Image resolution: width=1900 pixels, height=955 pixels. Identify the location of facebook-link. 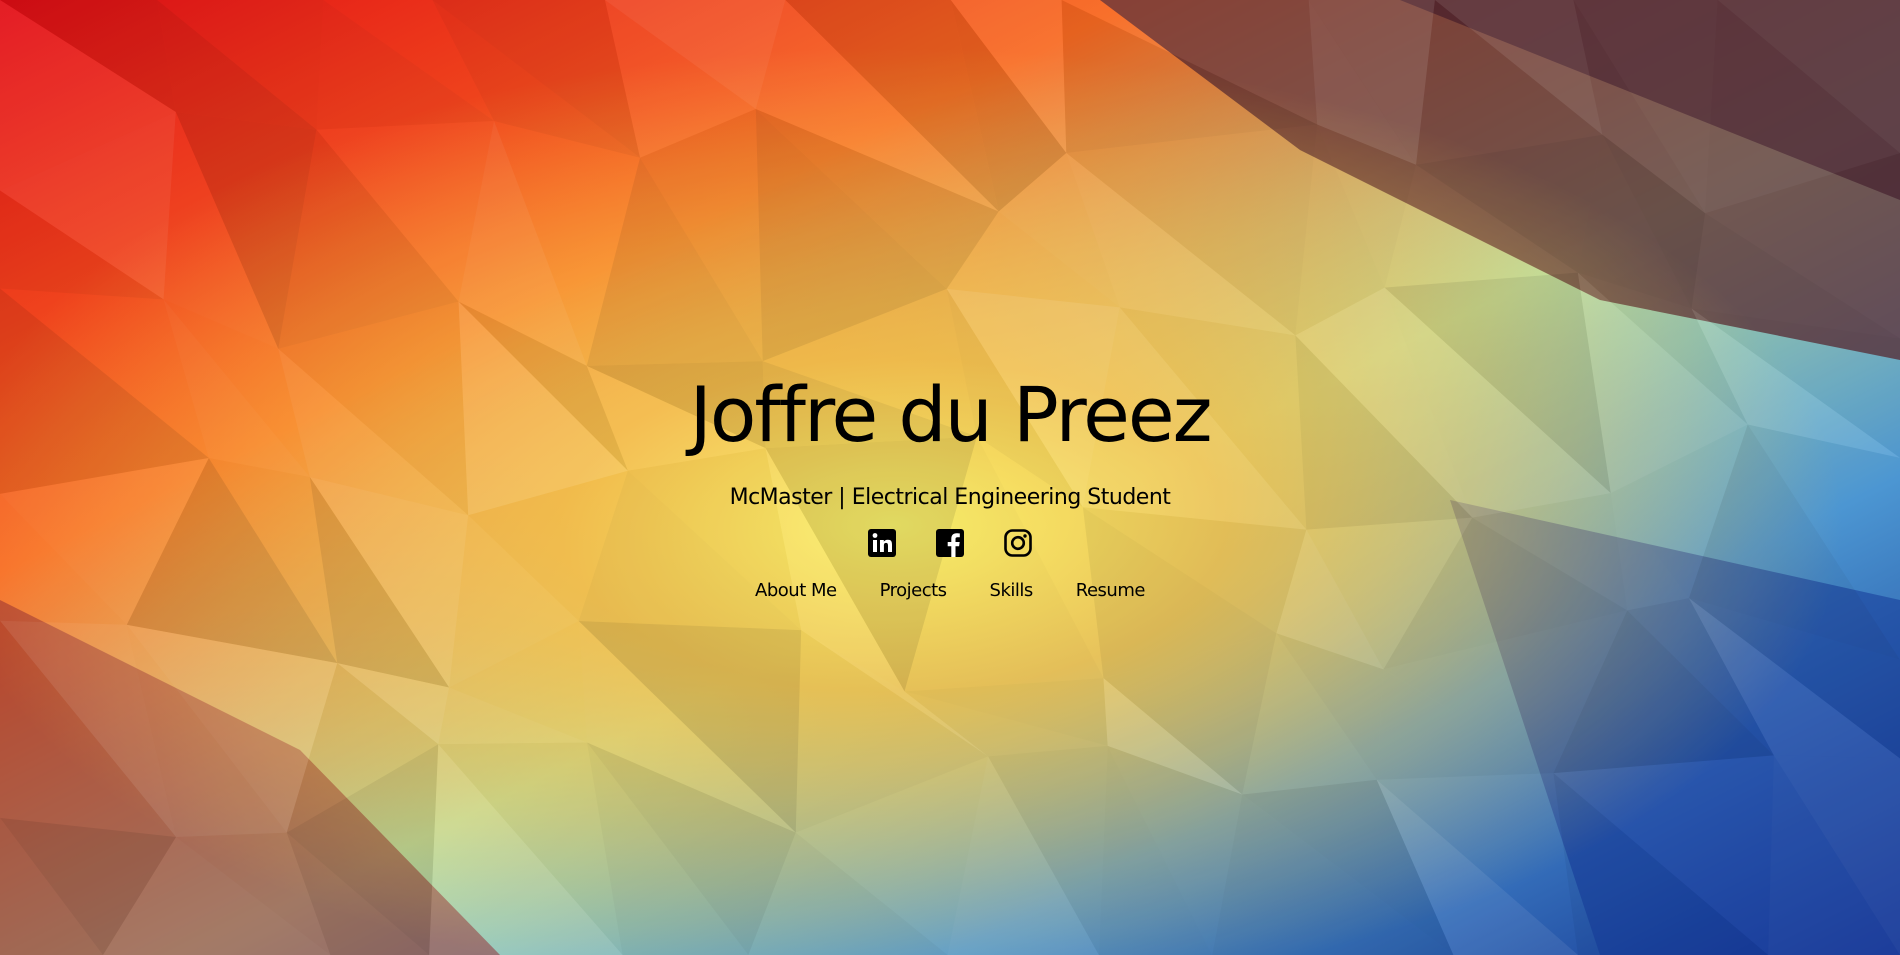
(950, 543).